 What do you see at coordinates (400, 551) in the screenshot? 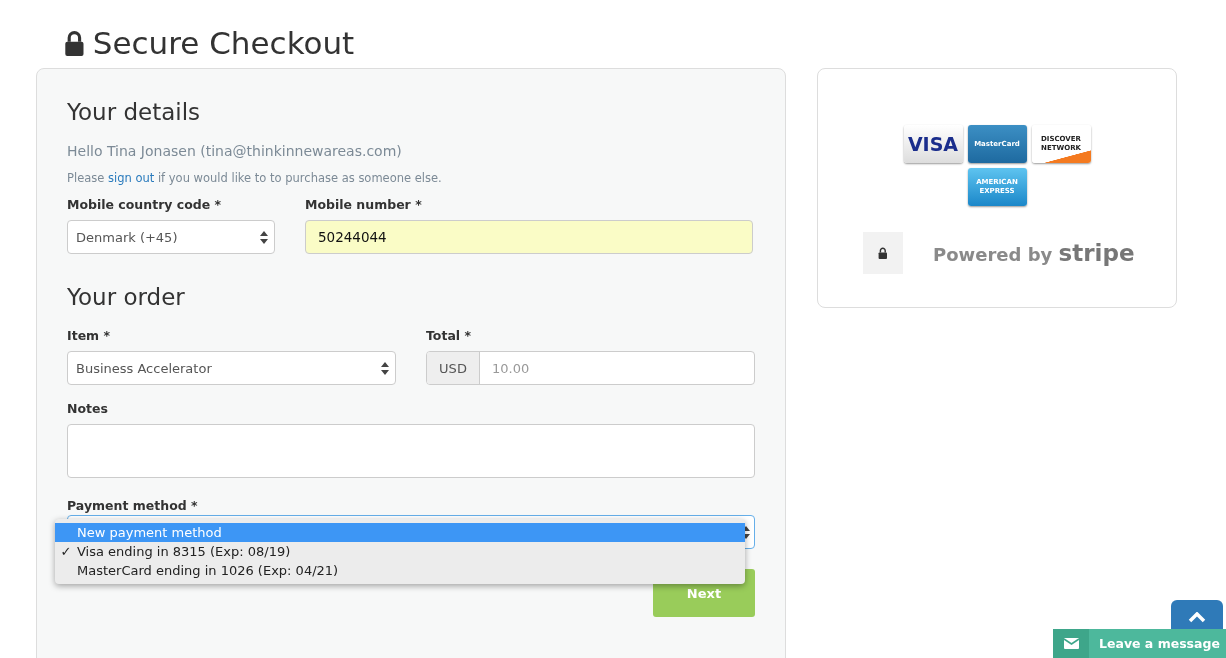
I see `dropdown-option: ✓ Visa ending in 8315 (Exp: 08/19)` at bounding box center [400, 551].